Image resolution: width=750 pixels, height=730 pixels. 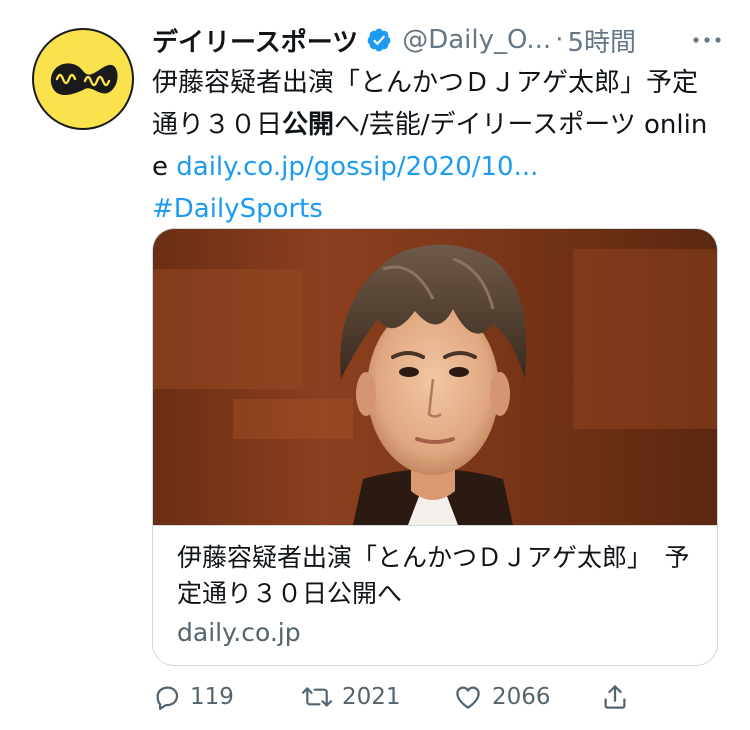 What do you see at coordinates (255, 40) in the screenshot?
I see `display-name: デイリースポーツ` at bounding box center [255, 40].